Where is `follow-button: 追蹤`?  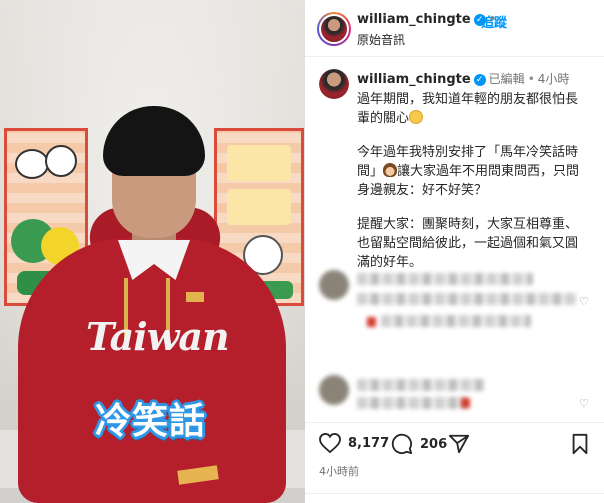
follow-button: 追蹤 is located at coordinates (494, 21).